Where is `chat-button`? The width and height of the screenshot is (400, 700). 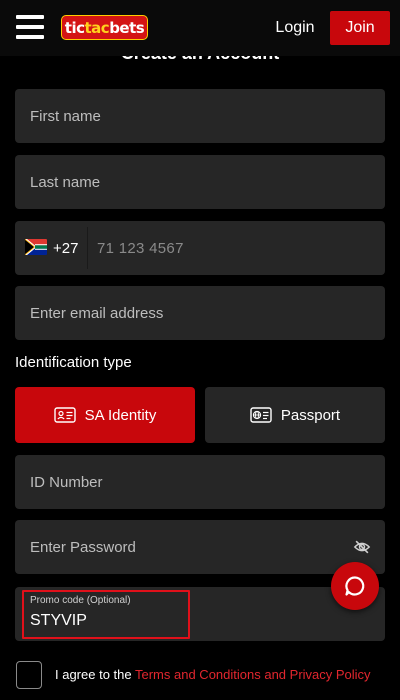
chat-button is located at coordinates (355, 586).